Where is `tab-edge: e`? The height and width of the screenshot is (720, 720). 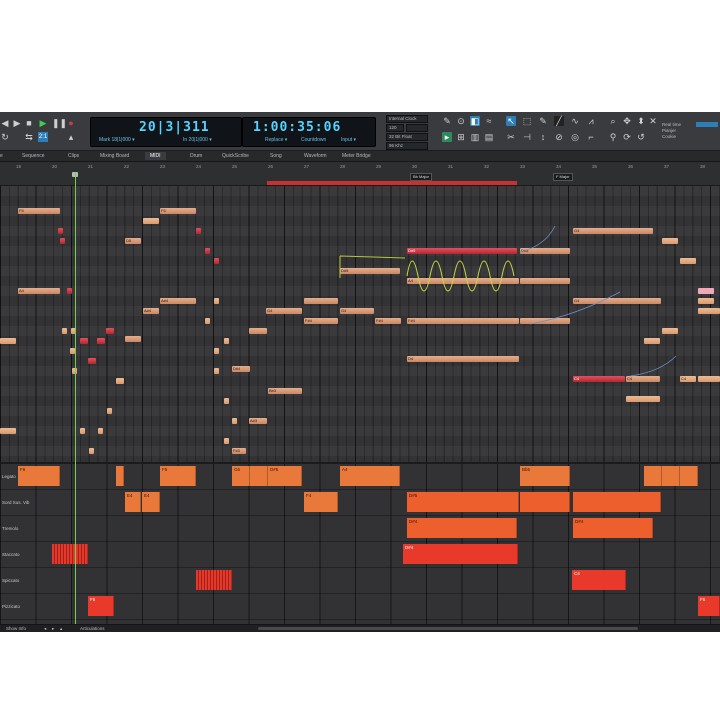 tab-edge: e is located at coordinates (1, 156).